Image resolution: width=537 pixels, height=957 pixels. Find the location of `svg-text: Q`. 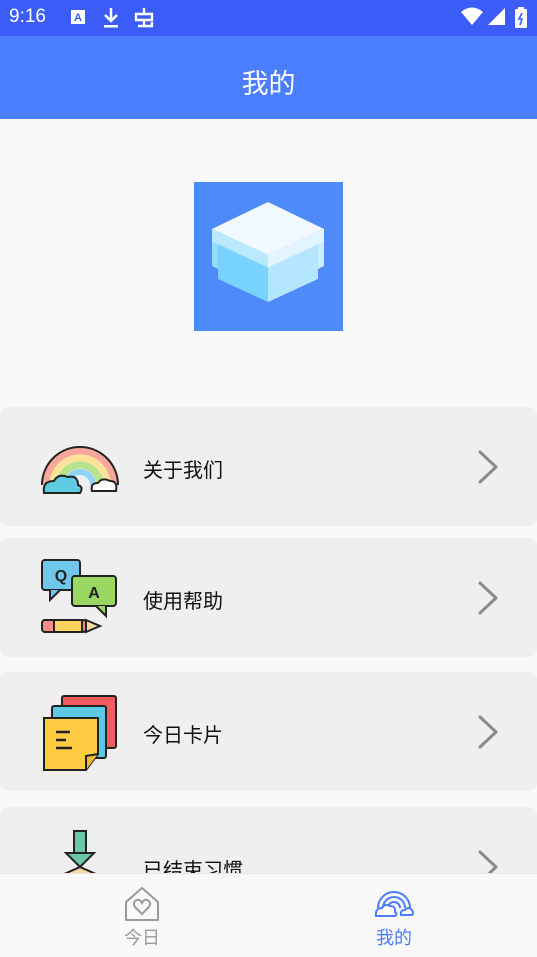

svg-text: Q is located at coordinates (61, 576).